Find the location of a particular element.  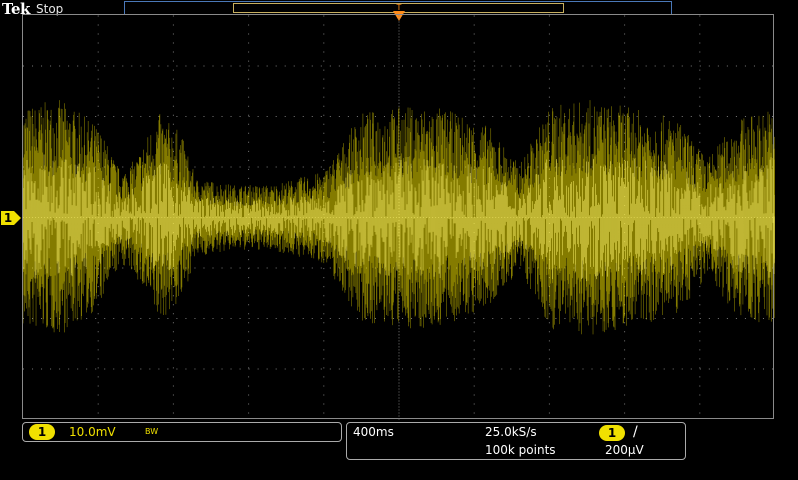

sample-rate: 25.0kS/s is located at coordinates (511, 432).